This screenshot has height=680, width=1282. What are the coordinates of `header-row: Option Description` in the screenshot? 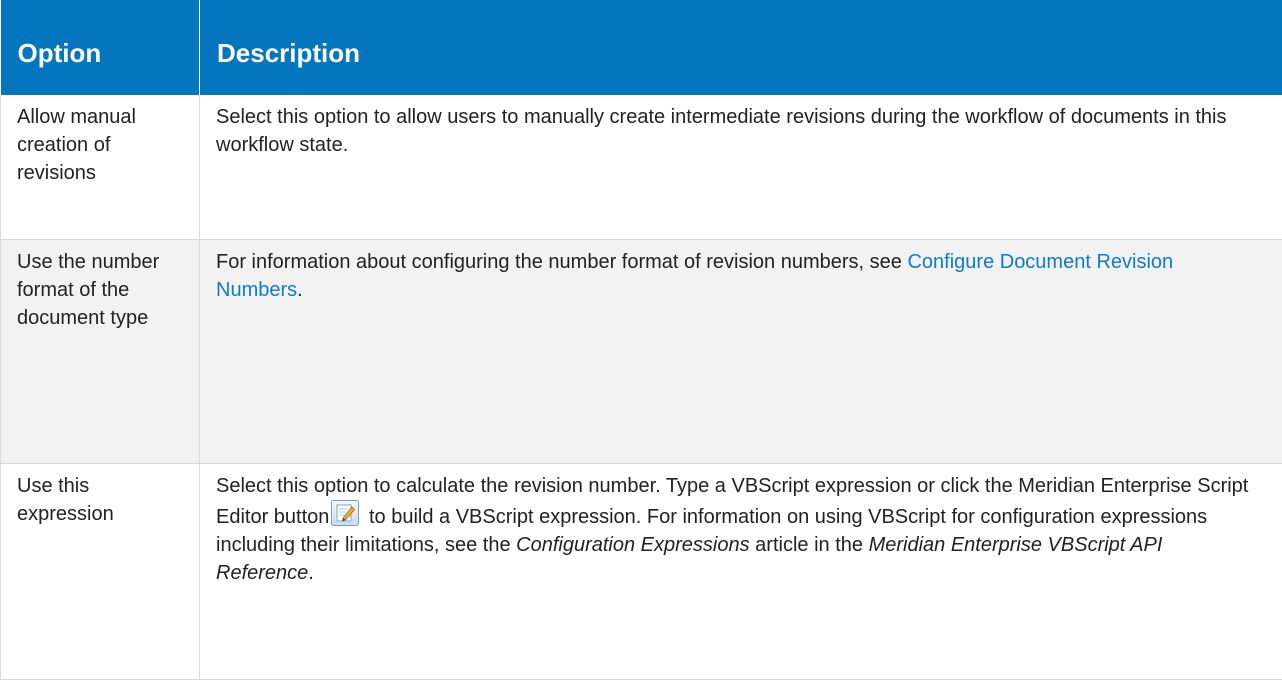 It's located at (641, 47).